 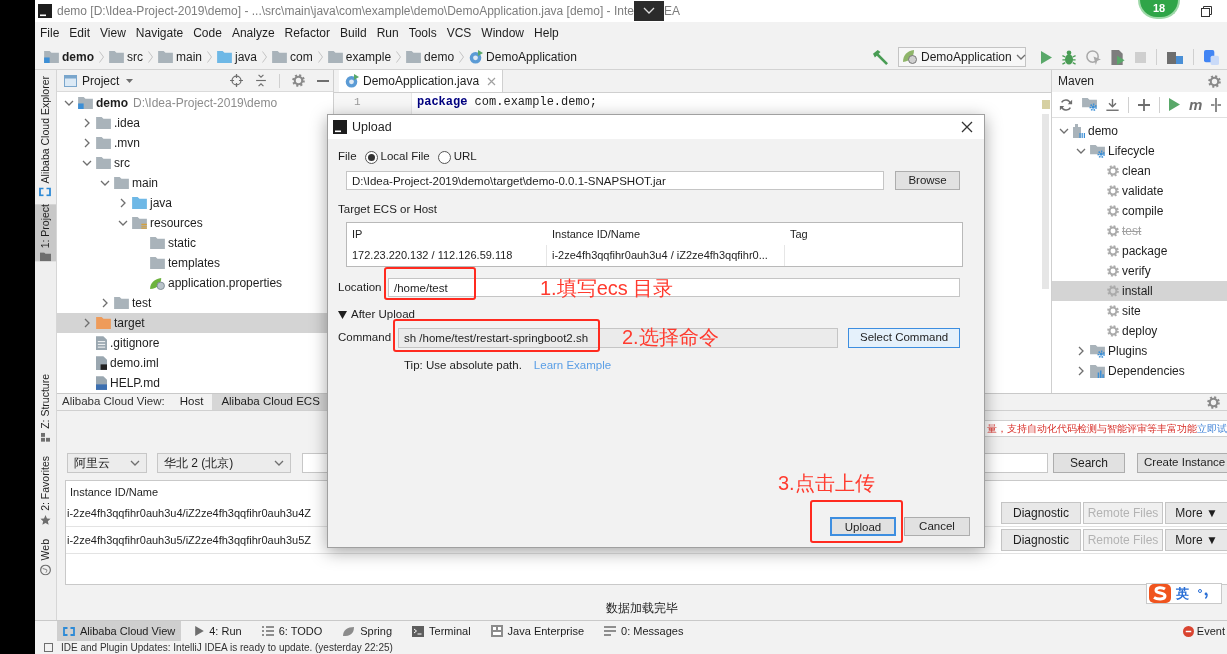 What do you see at coordinates (292, 631) in the screenshot?
I see `tool-window-button: 6: TODO` at bounding box center [292, 631].